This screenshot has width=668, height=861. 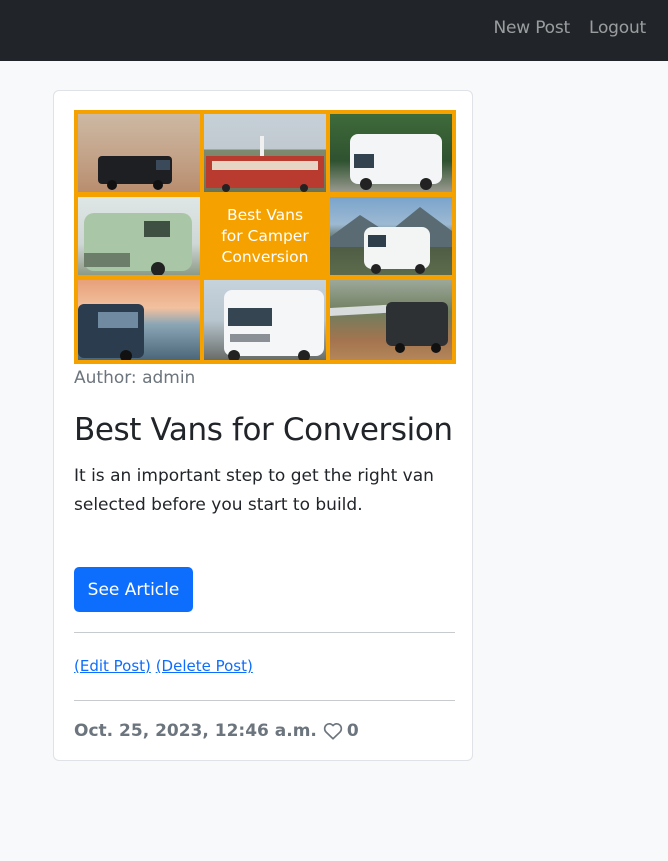 What do you see at coordinates (334, 30) in the screenshot?
I see `navbar: New Post Logout` at bounding box center [334, 30].